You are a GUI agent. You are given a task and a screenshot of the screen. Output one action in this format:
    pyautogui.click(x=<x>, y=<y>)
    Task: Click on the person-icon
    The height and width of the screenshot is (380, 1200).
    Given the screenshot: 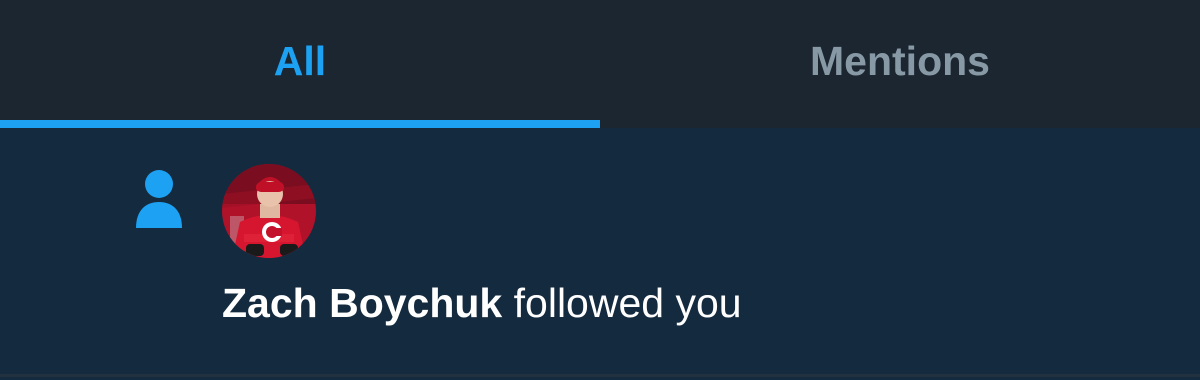 What is the action you would take?
    pyautogui.click(x=159, y=199)
    